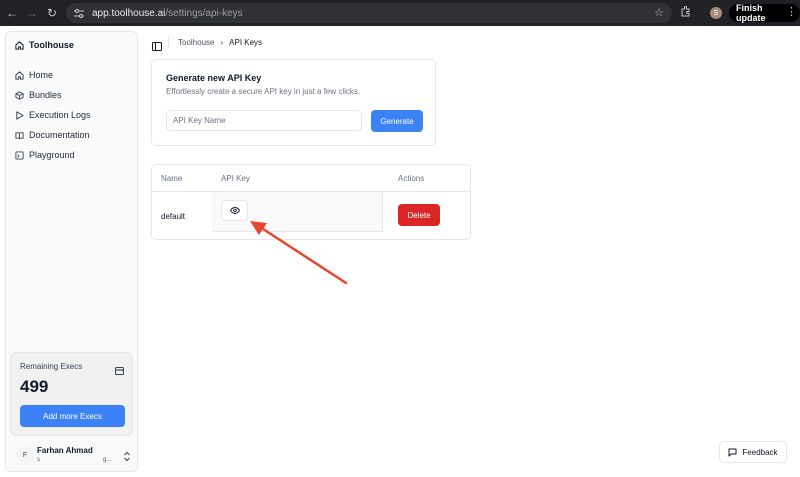  I want to click on generate-button: Generate, so click(397, 121).